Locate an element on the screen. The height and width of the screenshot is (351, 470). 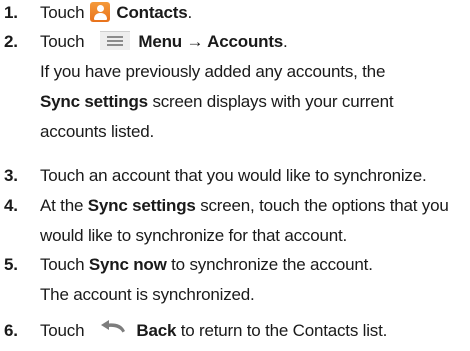
step-line-2: The account is synchronized. is located at coordinates (147, 294).